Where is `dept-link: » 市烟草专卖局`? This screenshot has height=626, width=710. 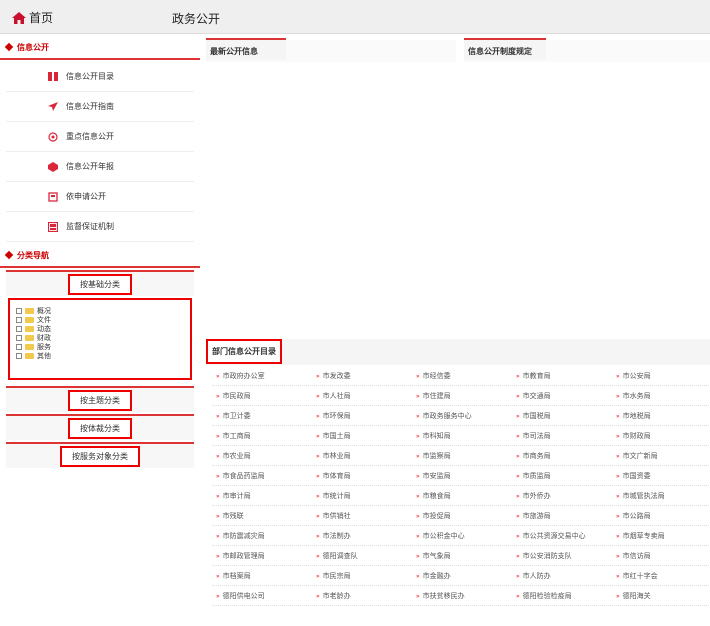 dept-link: » 市烟草专卖局 is located at coordinates (661, 536).